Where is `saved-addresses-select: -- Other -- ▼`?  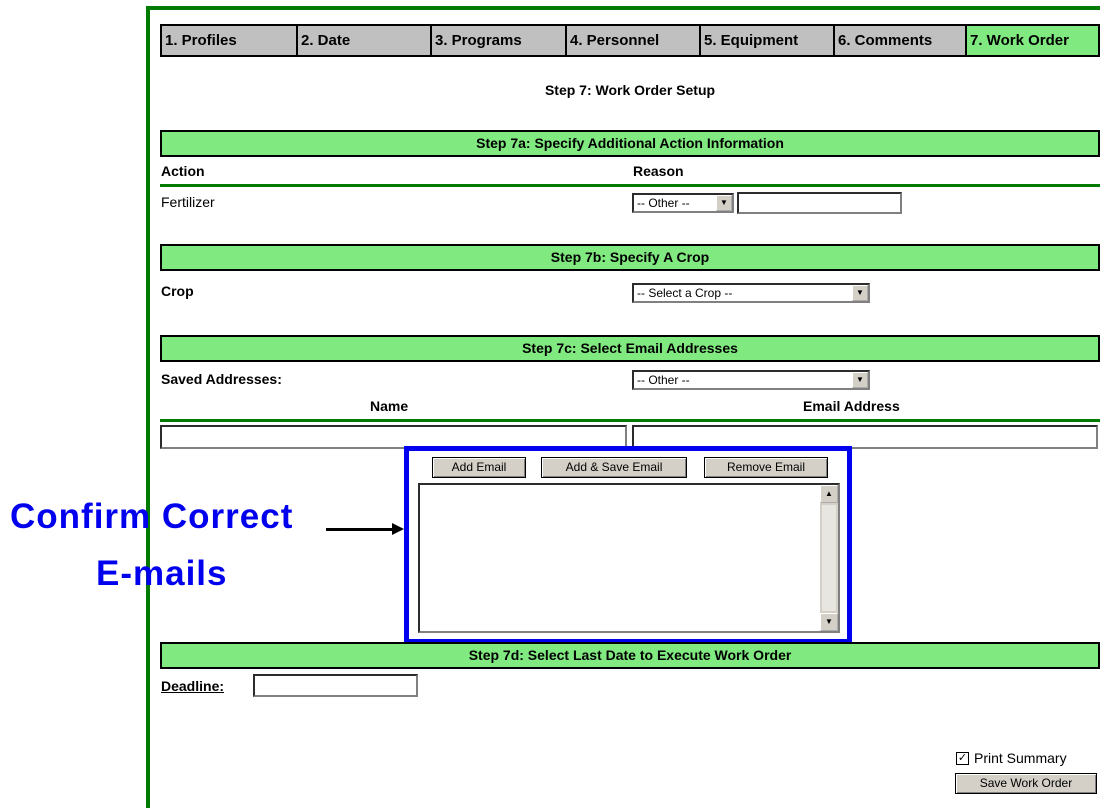 saved-addresses-select: -- Other -- ▼ is located at coordinates (751, 380).